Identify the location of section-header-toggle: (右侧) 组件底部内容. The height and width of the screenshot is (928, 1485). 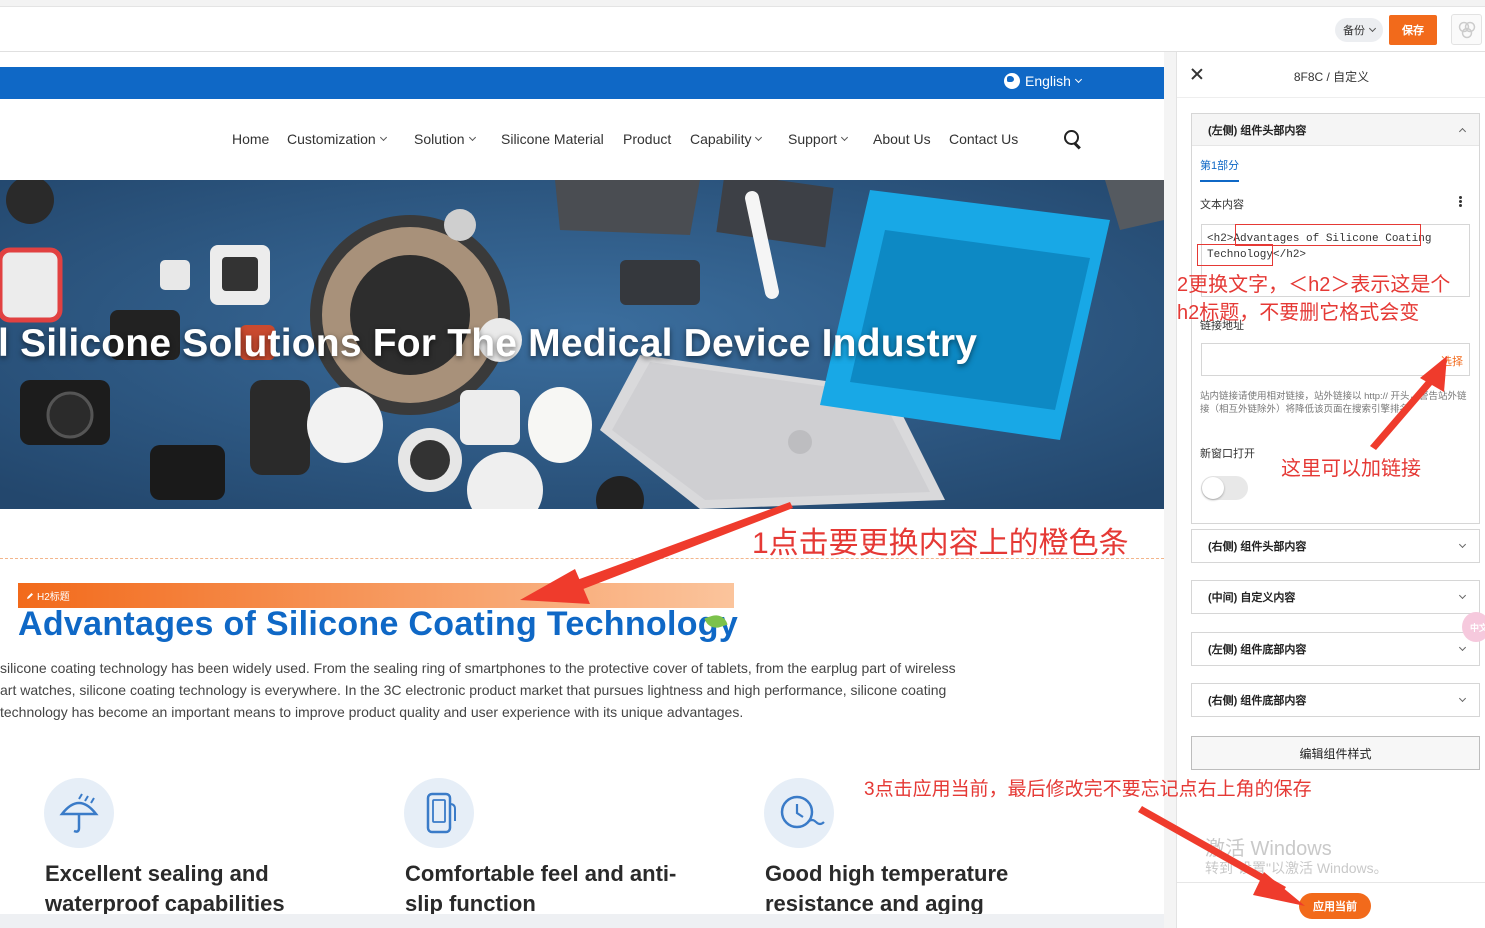
(1335, 700).